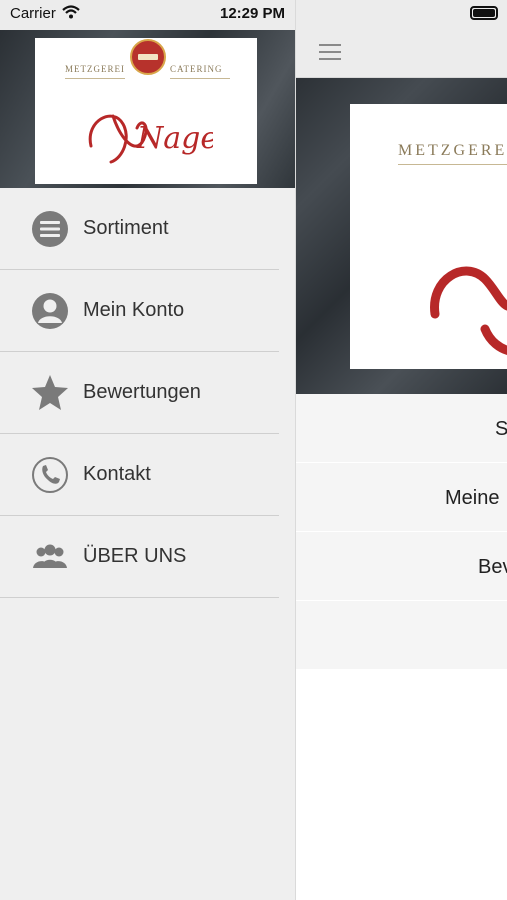 The width and height of the screenshot is (507, 900). I want to click on menu-item-mein-konto: Mein Konto, so click(139, 311).